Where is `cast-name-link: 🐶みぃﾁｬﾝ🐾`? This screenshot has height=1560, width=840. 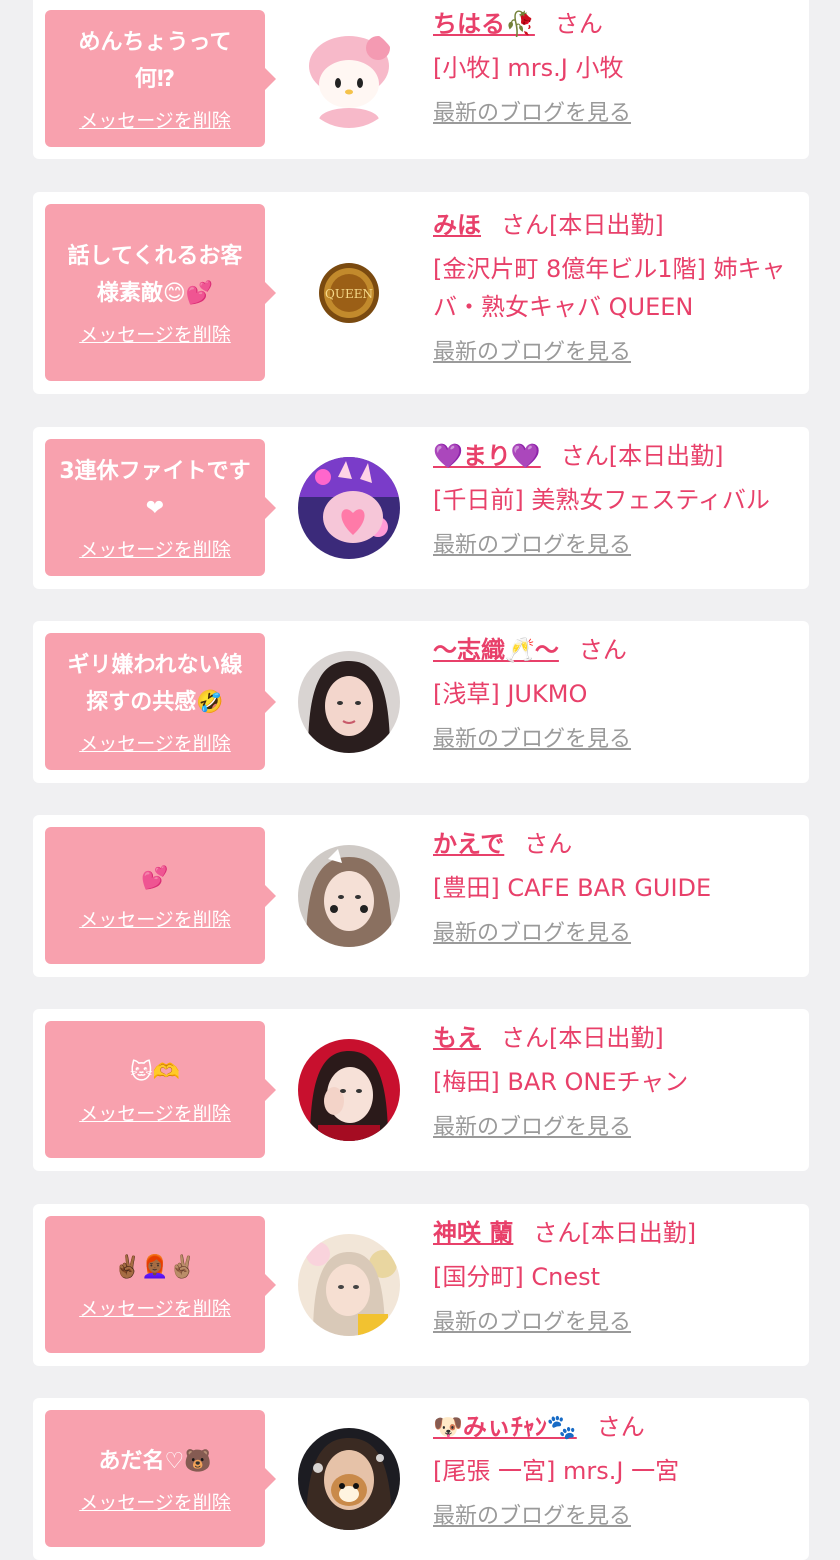 cast-name-link: 🐶みぃﾁｬﾝ🐾 is located at coordinates (505, 1427).